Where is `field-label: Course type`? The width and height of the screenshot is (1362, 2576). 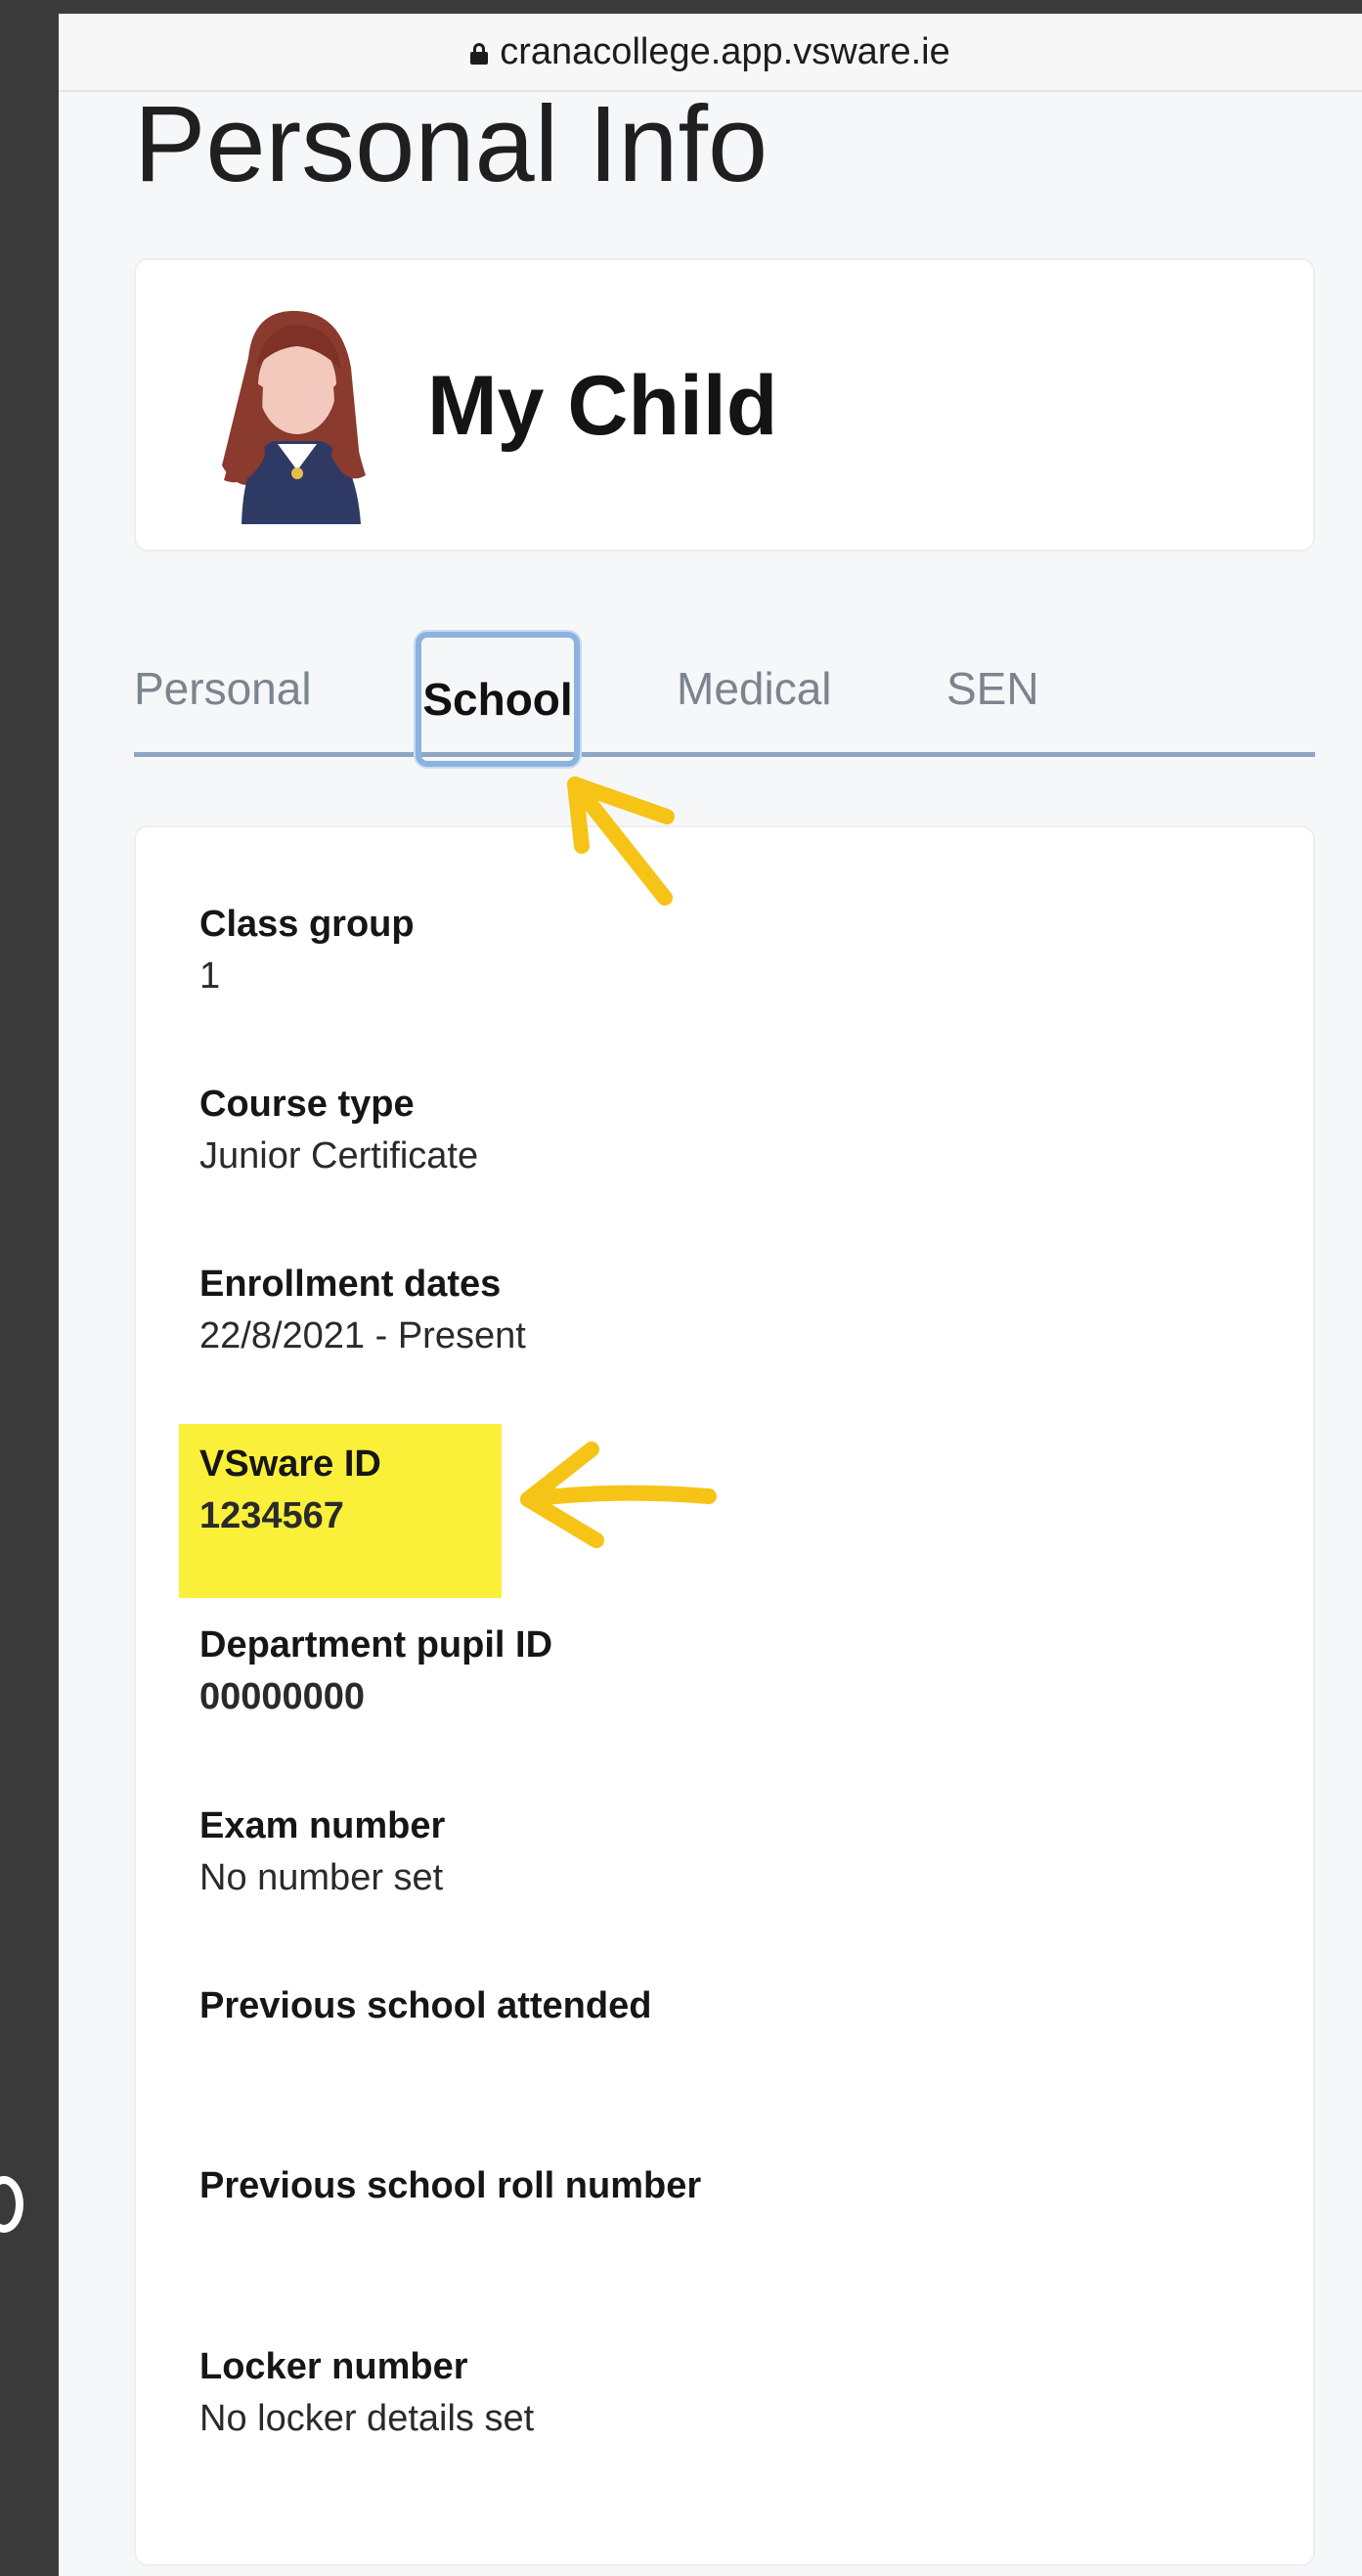
field-label: Course type is located at coordinates (307, 1104).